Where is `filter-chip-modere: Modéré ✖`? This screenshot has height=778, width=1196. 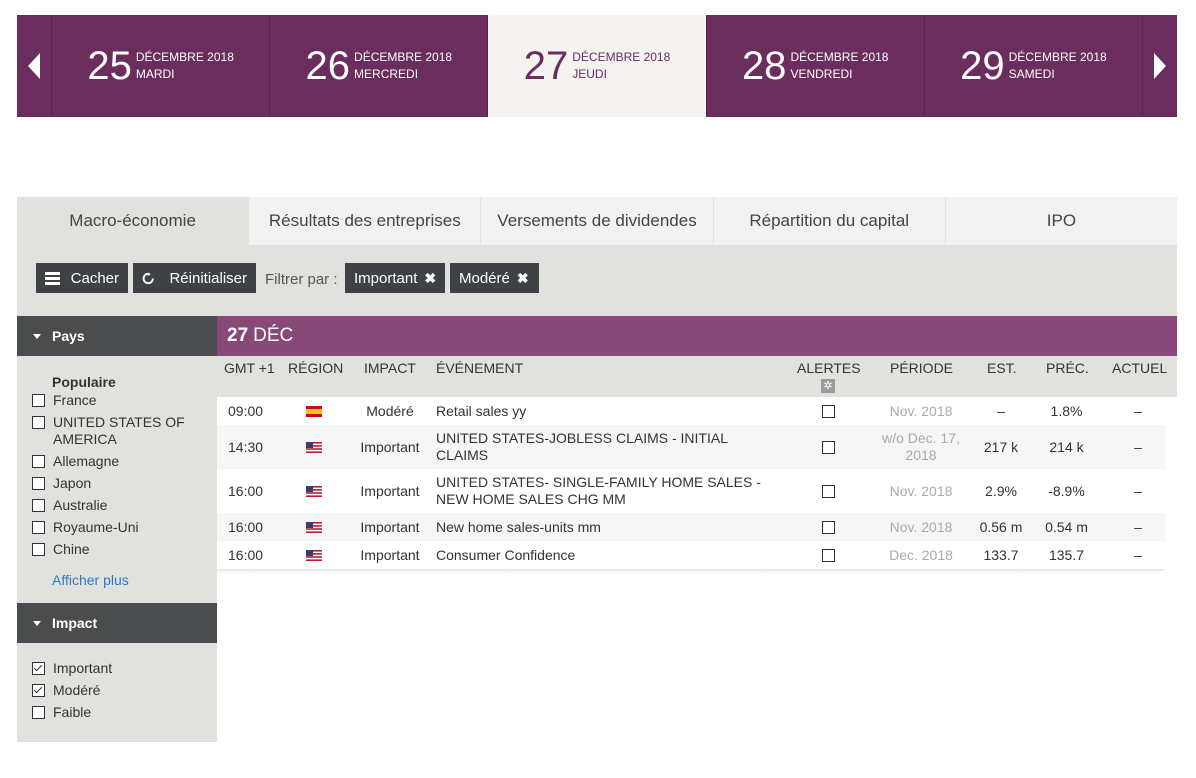 filter-chip-modere: Modéré ✖ is located at coordinates (494, 278).